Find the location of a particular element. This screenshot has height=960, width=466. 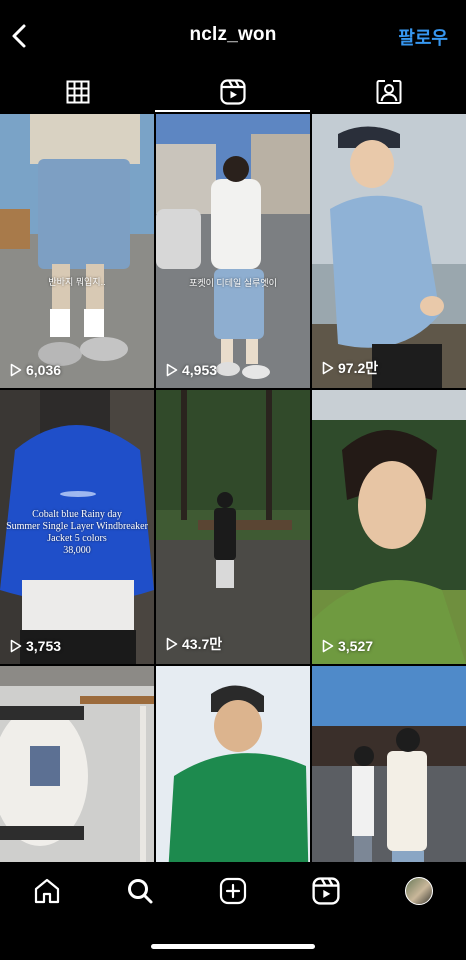

tab-tagged is located at coordinates (388, 92).